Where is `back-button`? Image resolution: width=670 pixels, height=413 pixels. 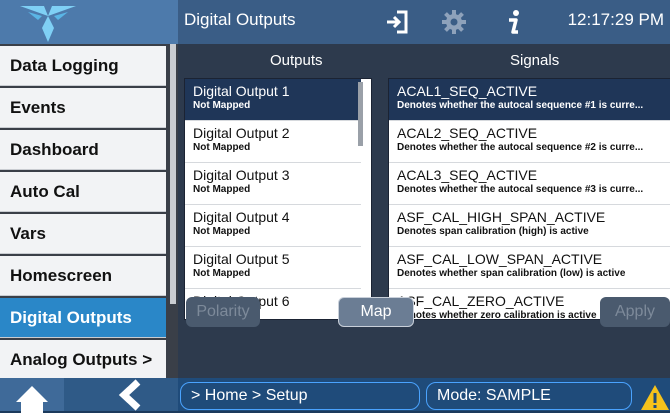 back-button is located at coordinates (121, 394).